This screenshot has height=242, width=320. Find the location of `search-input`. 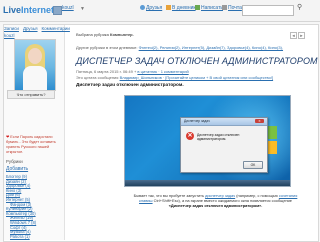

search-input is located at coordinates (268, 10).